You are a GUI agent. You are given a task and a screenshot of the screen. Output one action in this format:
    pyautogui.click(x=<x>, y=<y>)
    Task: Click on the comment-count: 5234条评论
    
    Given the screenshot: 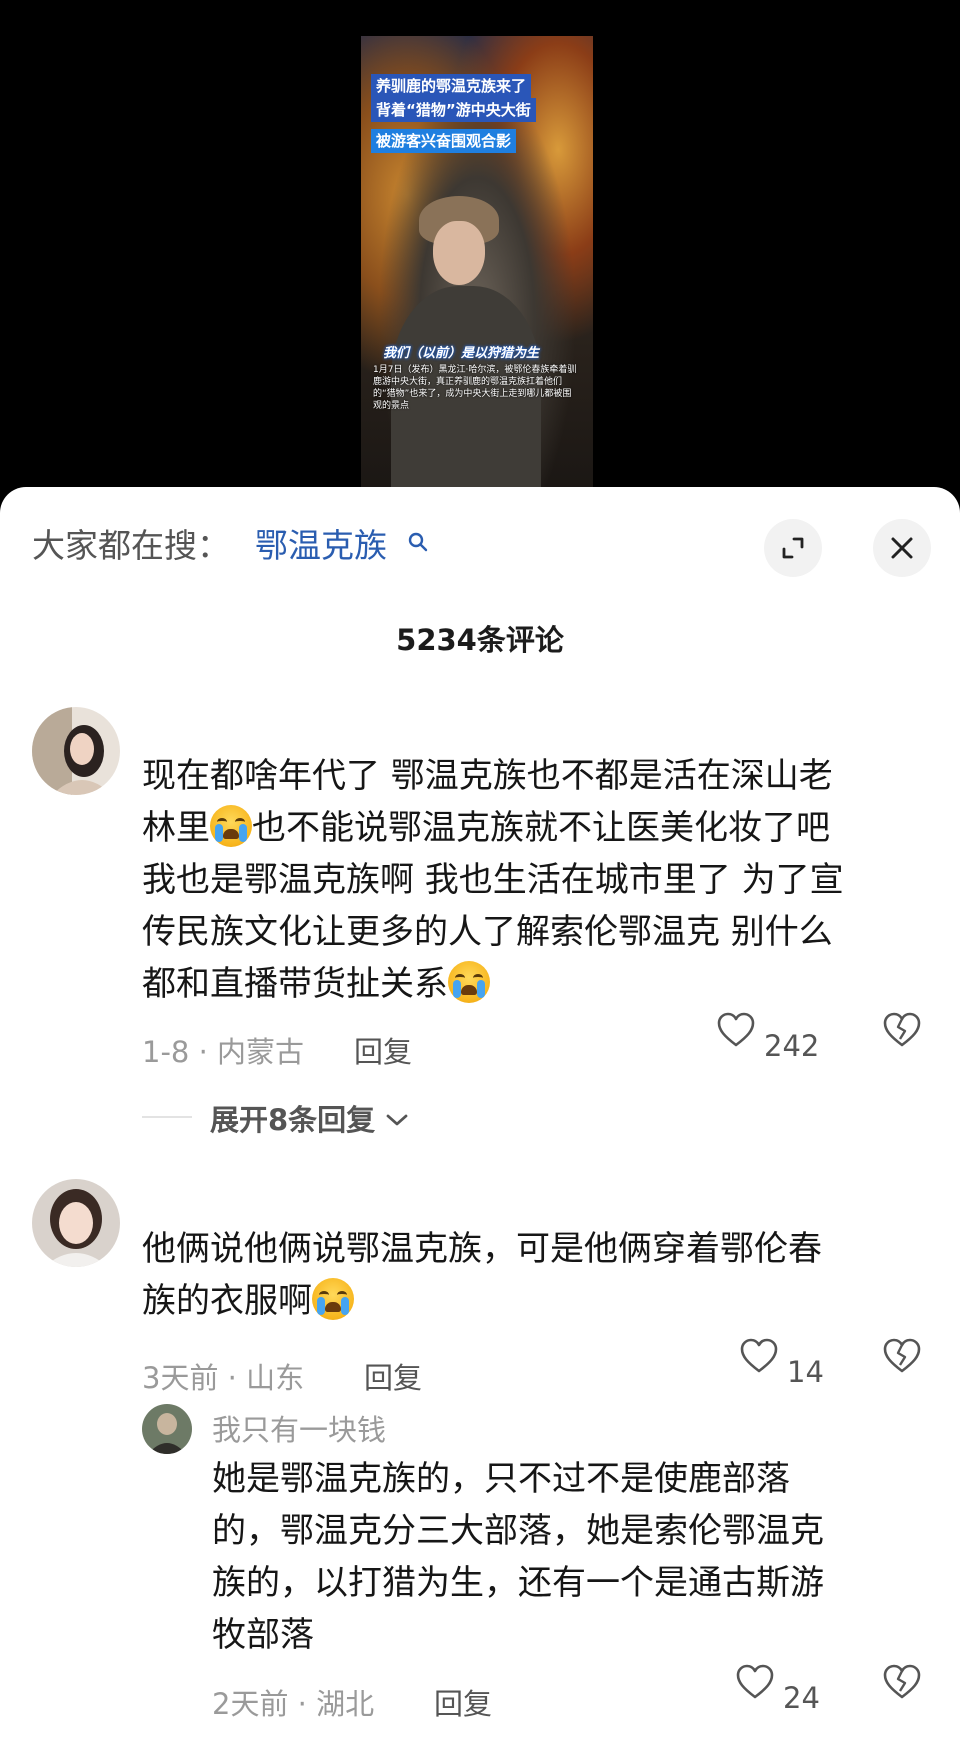 What is the action you would take?
    pyautogui.click(x=480, y=640)
    